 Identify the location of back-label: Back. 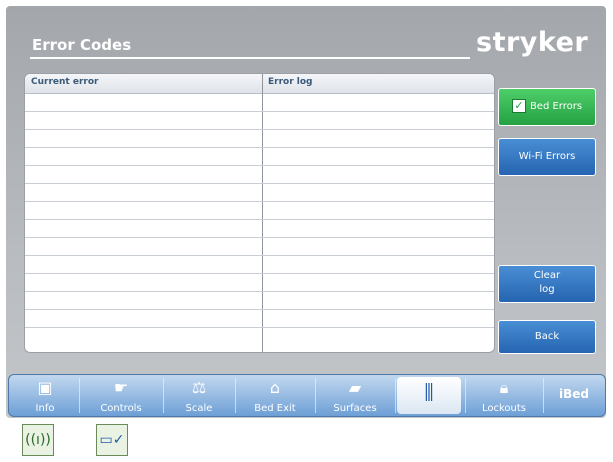
(547, 336).